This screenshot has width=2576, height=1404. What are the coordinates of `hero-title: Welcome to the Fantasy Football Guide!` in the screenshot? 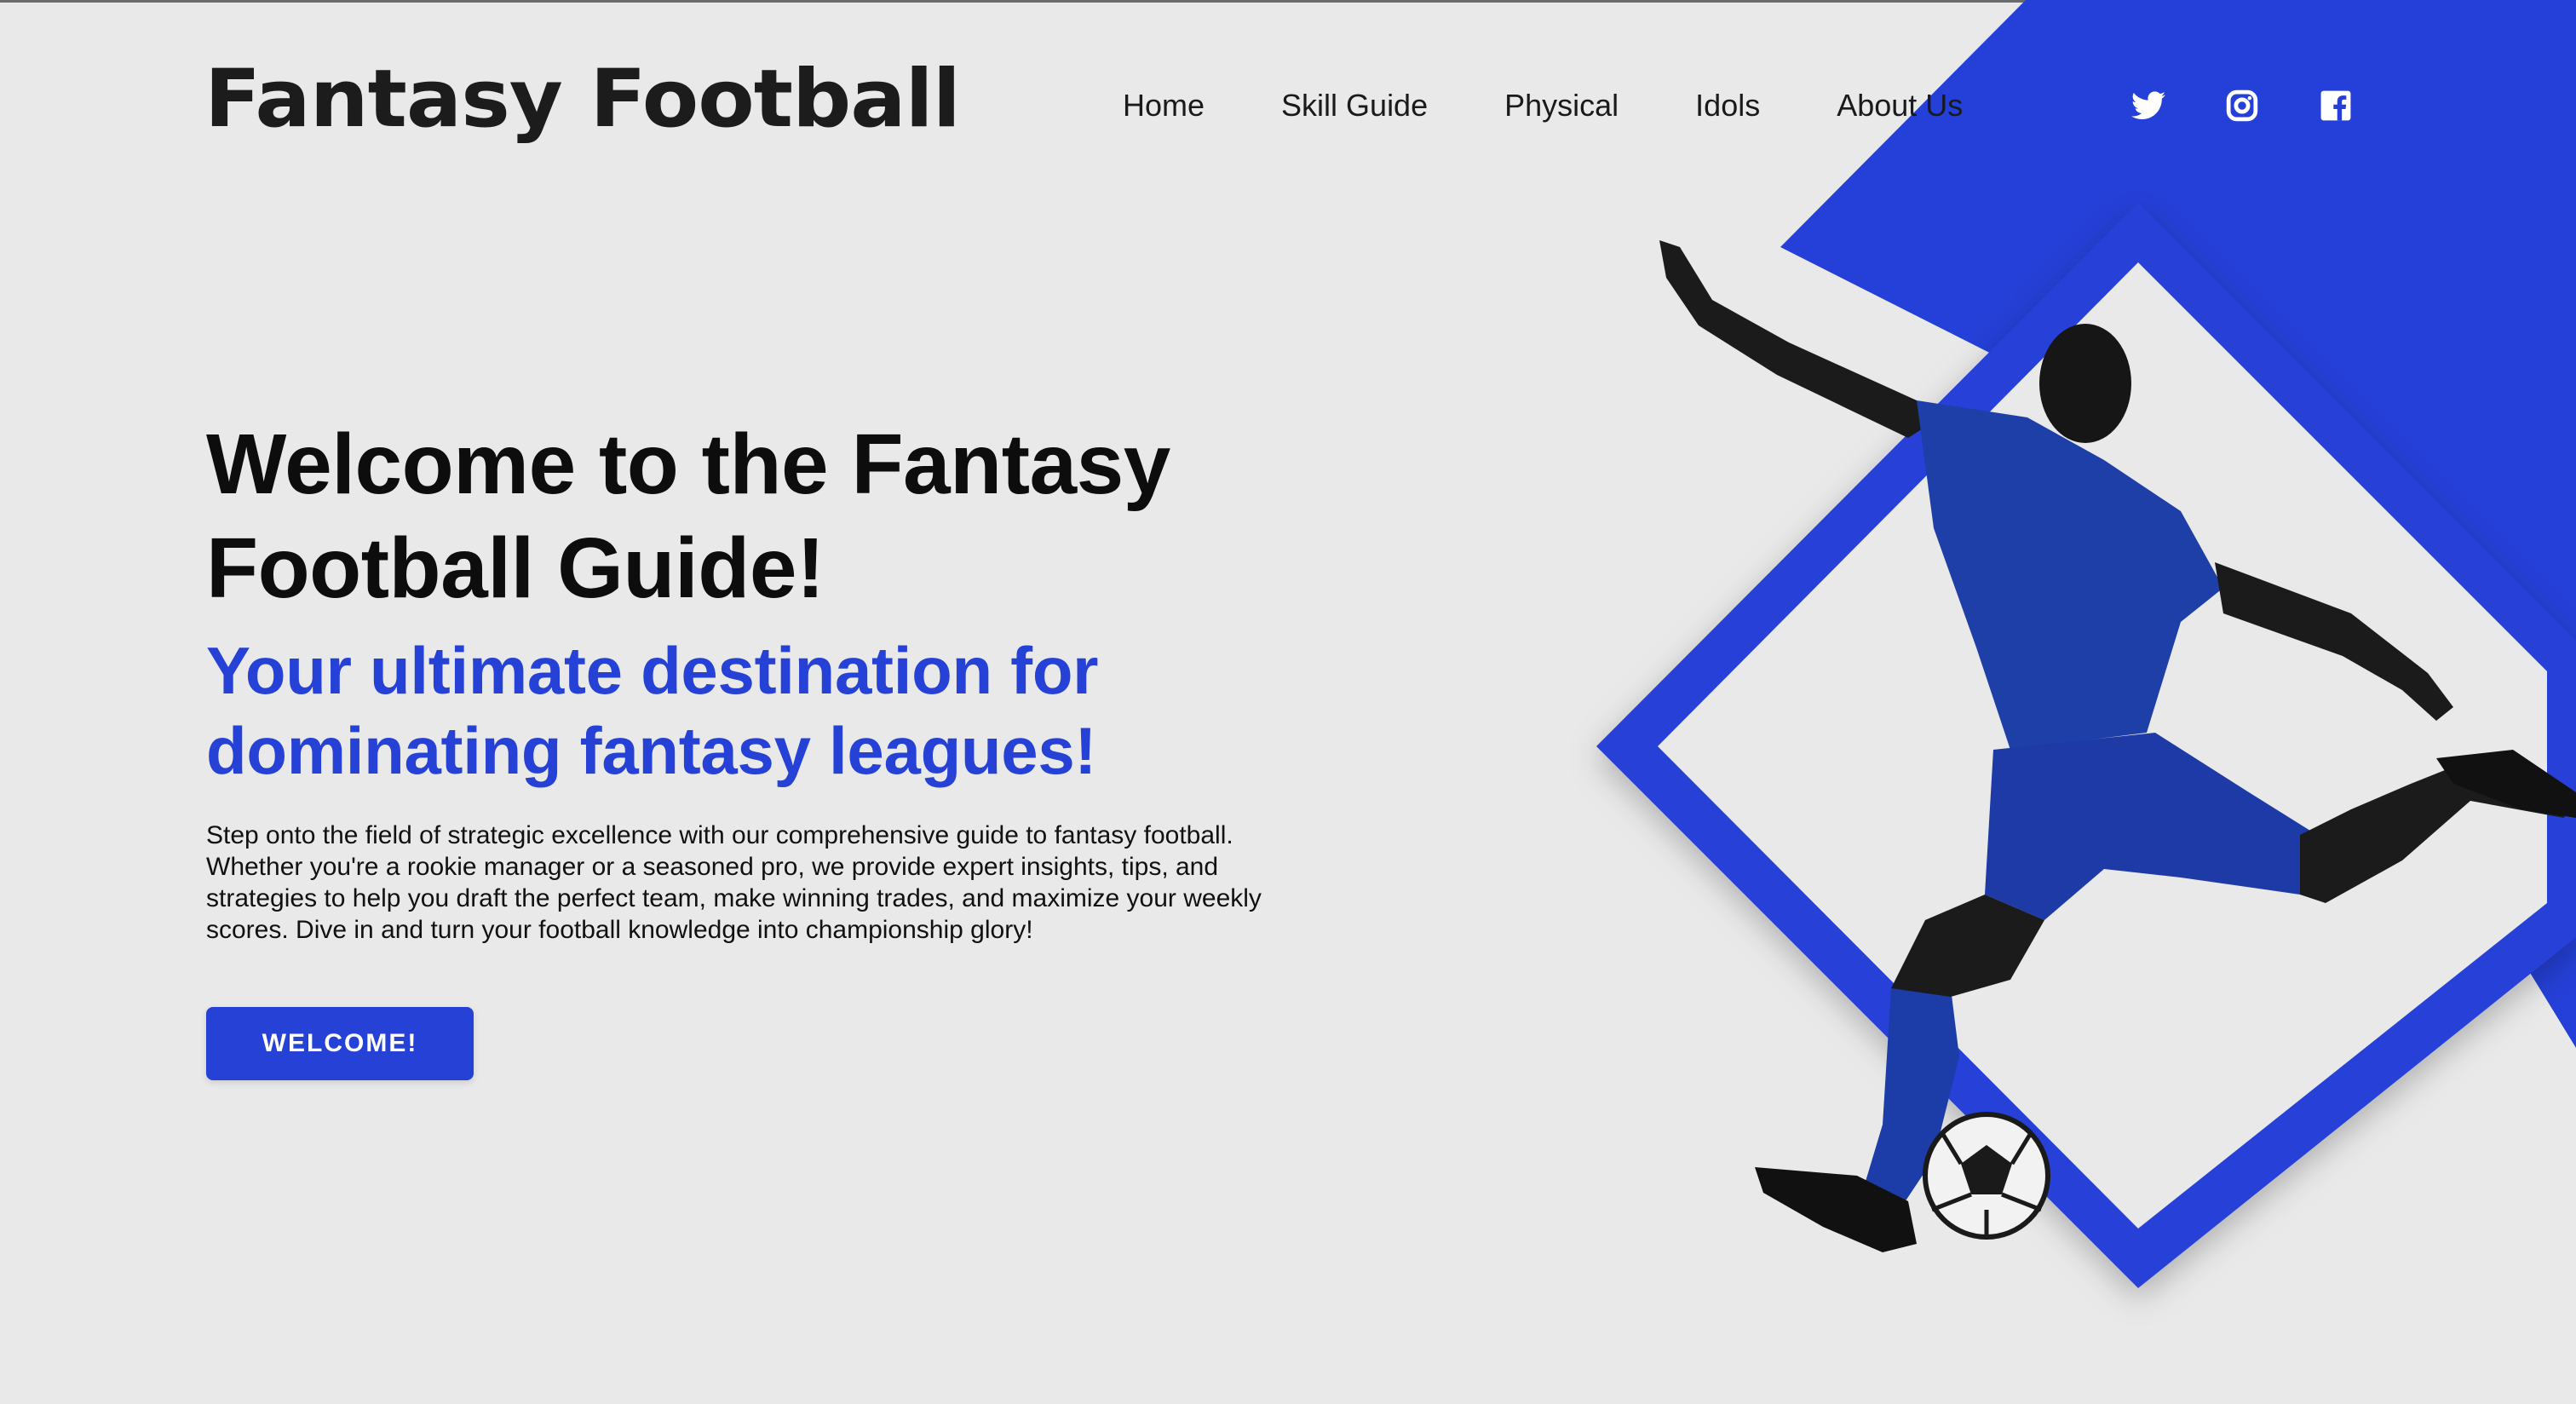 It's located at (688, 516).